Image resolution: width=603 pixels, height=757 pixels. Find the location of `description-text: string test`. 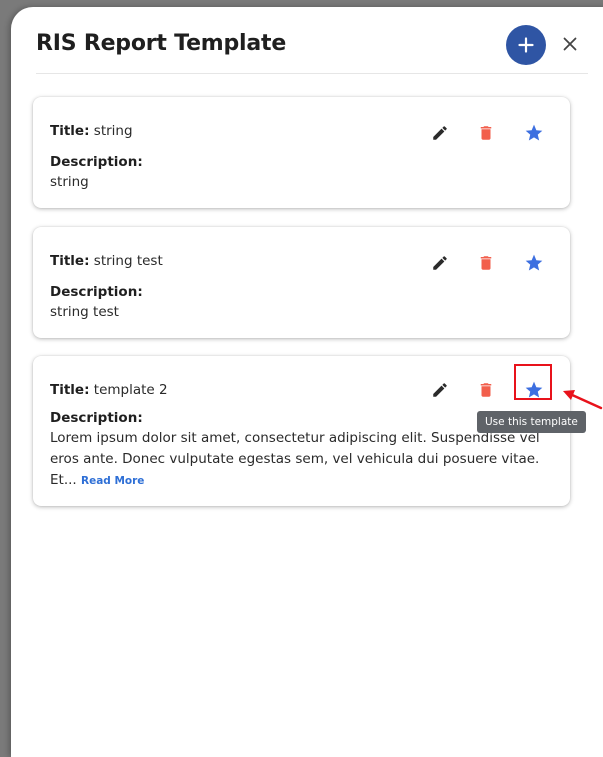

description-text: string test is located at coordinates (84, 312).